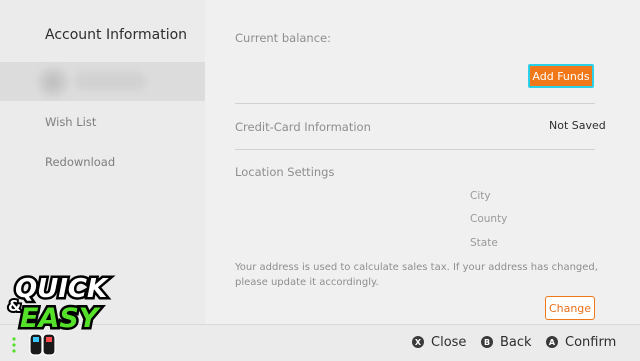 This screenshot has height=361, width=640. I want to click on confirm-button: A Confirm, so click(581, 342).